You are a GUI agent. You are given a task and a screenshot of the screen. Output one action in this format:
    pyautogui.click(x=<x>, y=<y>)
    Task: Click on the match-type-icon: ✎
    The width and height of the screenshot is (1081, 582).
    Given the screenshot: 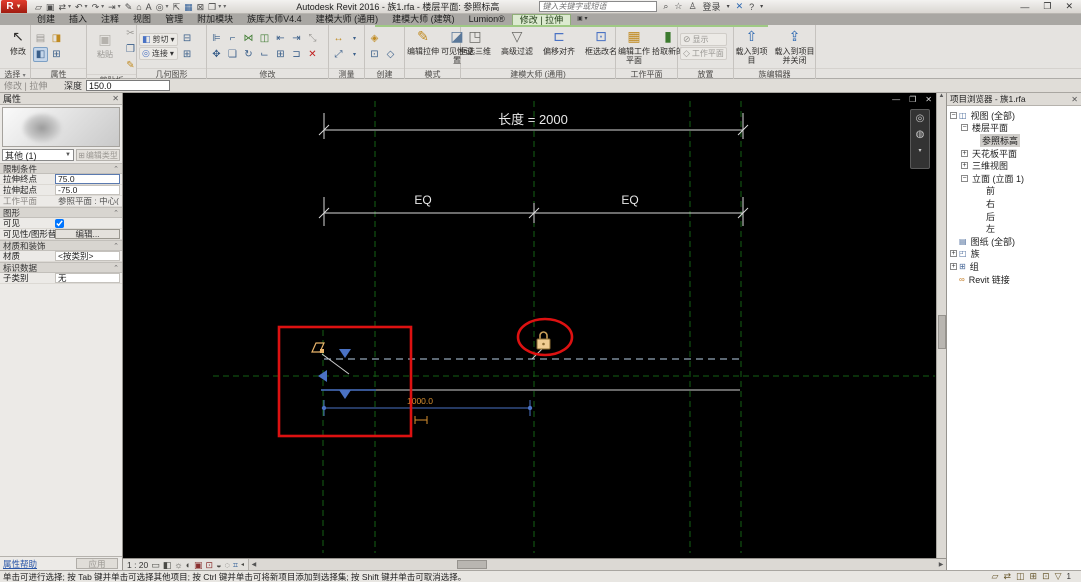 What is the action you would take?
    pyautogui.click(x=130, y=65)
    